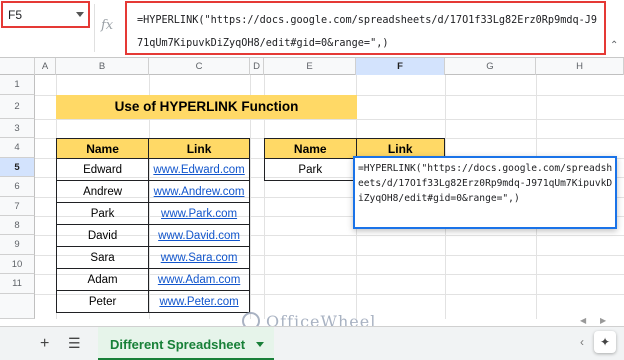 This screenshot has height=360, width=624. What do you see at coordinates (45, 14) in the screenshot?
I see `name-box: F5` at bounding box center [45, 14].